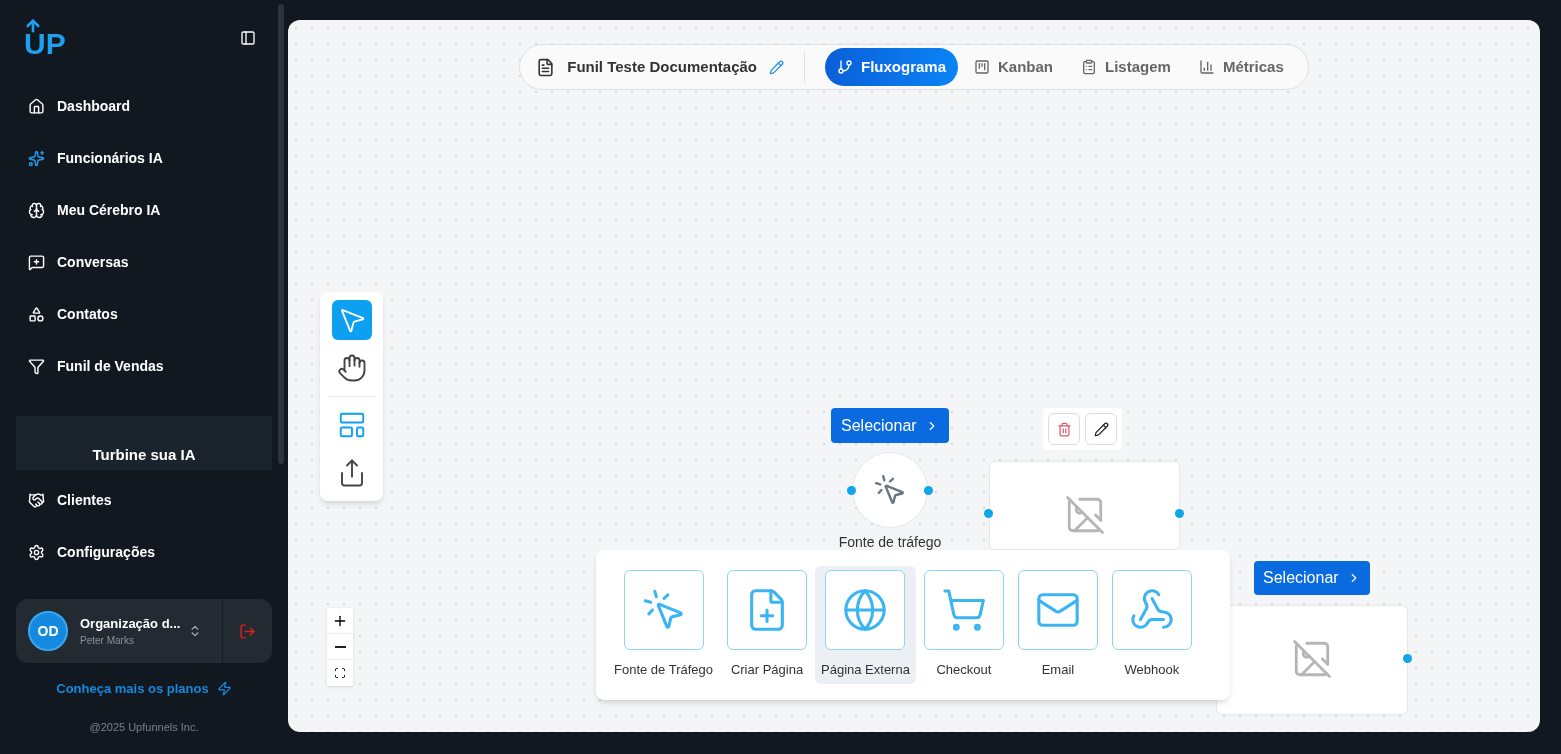 The width and height of the screenshot is (1561, 754). What do you see at coordinates (224, 689) in the screenshot?
I see `lightning-icon` at bounding box center [224, 689].